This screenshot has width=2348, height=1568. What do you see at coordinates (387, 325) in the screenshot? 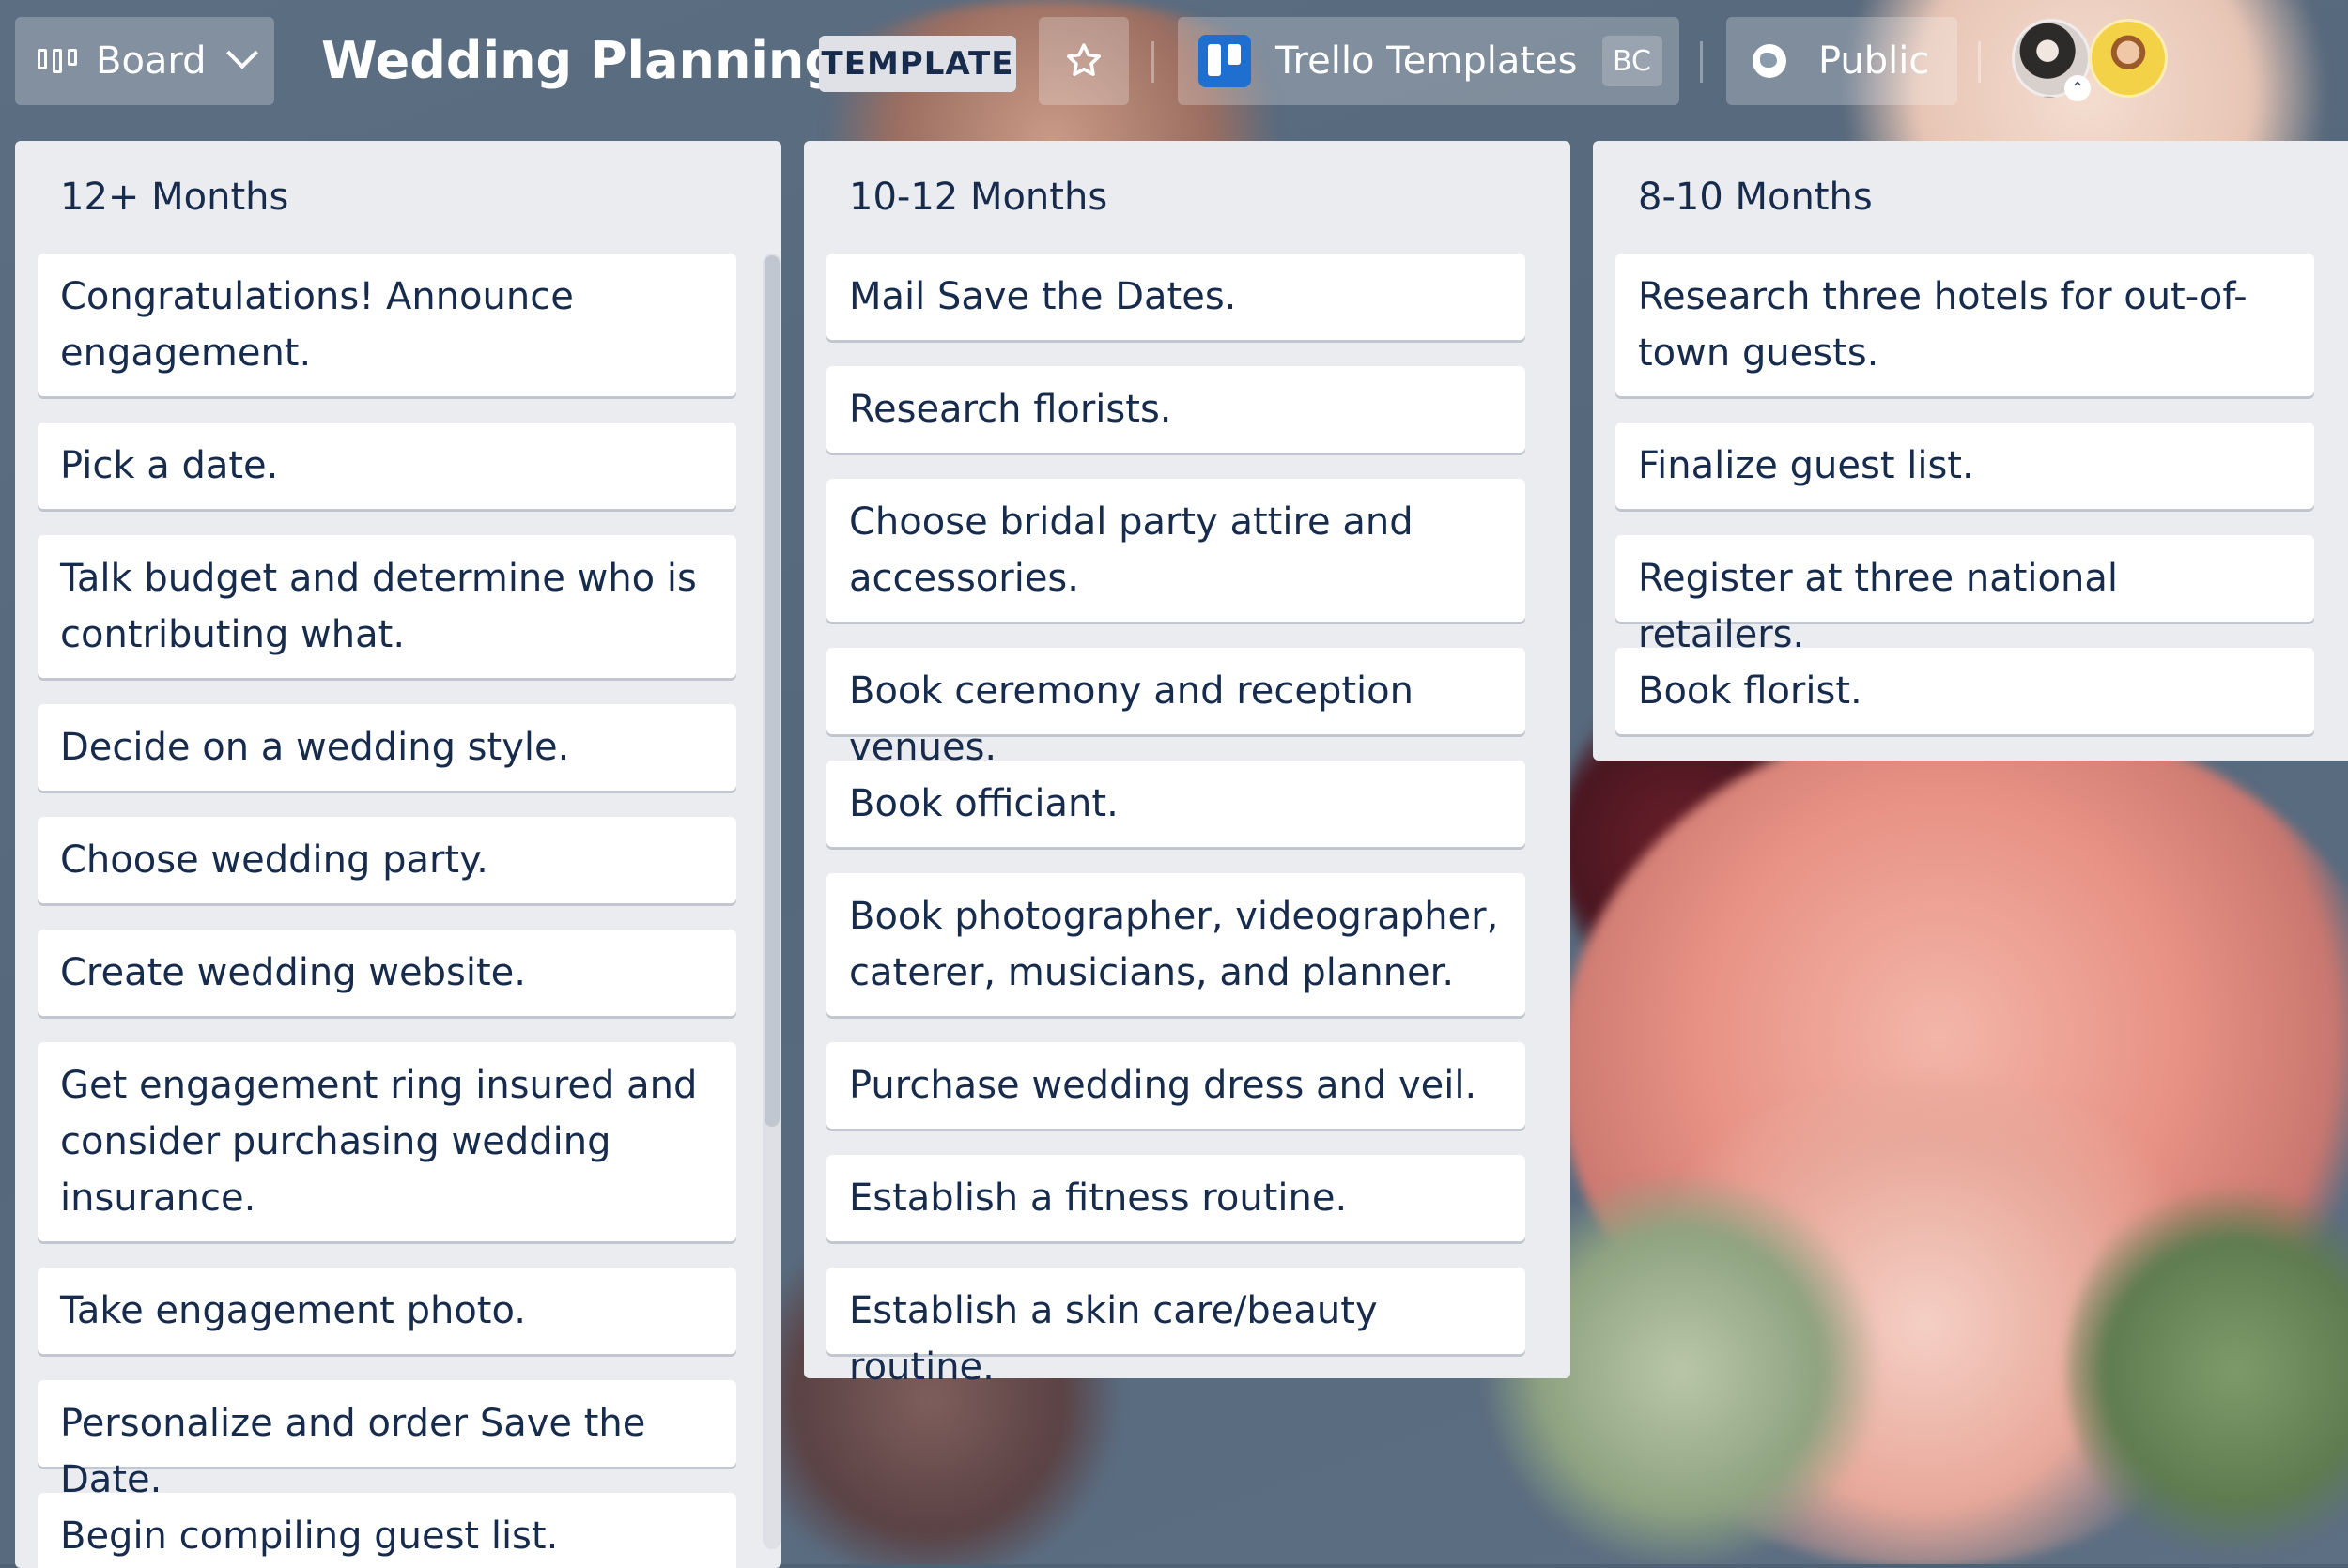
I see `list-item: Congratulations! Announce engagement.` at bounding box center [387, 325].